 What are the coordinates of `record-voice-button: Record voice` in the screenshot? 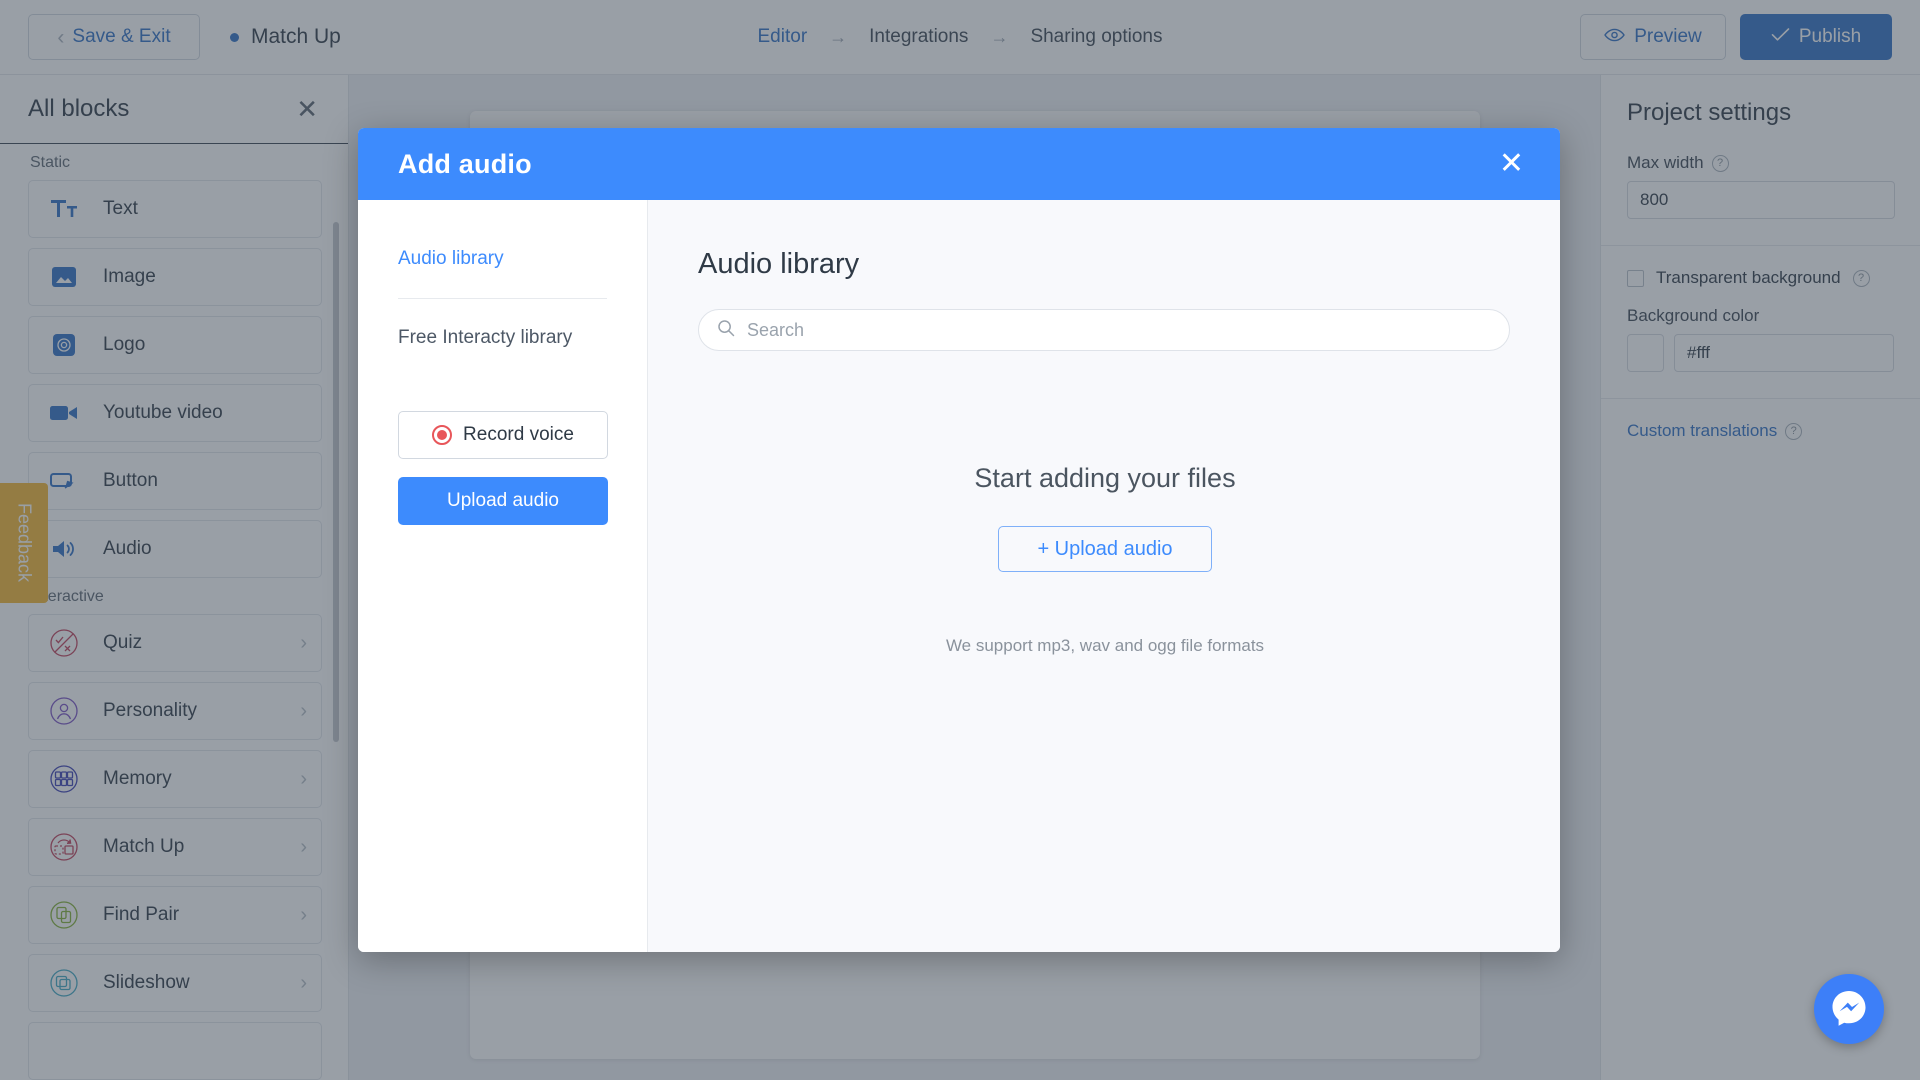 It's located at (503, 435).